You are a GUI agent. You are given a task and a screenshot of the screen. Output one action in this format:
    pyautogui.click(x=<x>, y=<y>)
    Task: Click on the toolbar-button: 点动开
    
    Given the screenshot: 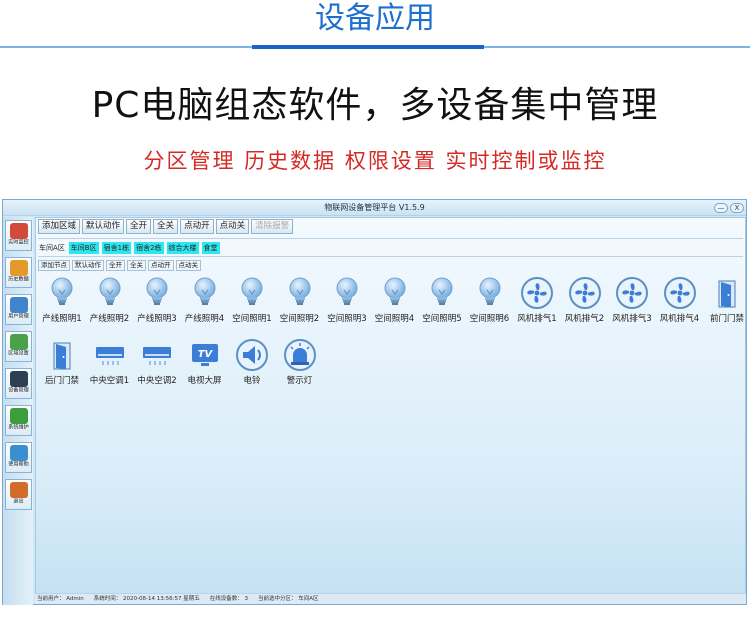 What is the action you would take?
    pyautogui.click(x=197, y=226)
    